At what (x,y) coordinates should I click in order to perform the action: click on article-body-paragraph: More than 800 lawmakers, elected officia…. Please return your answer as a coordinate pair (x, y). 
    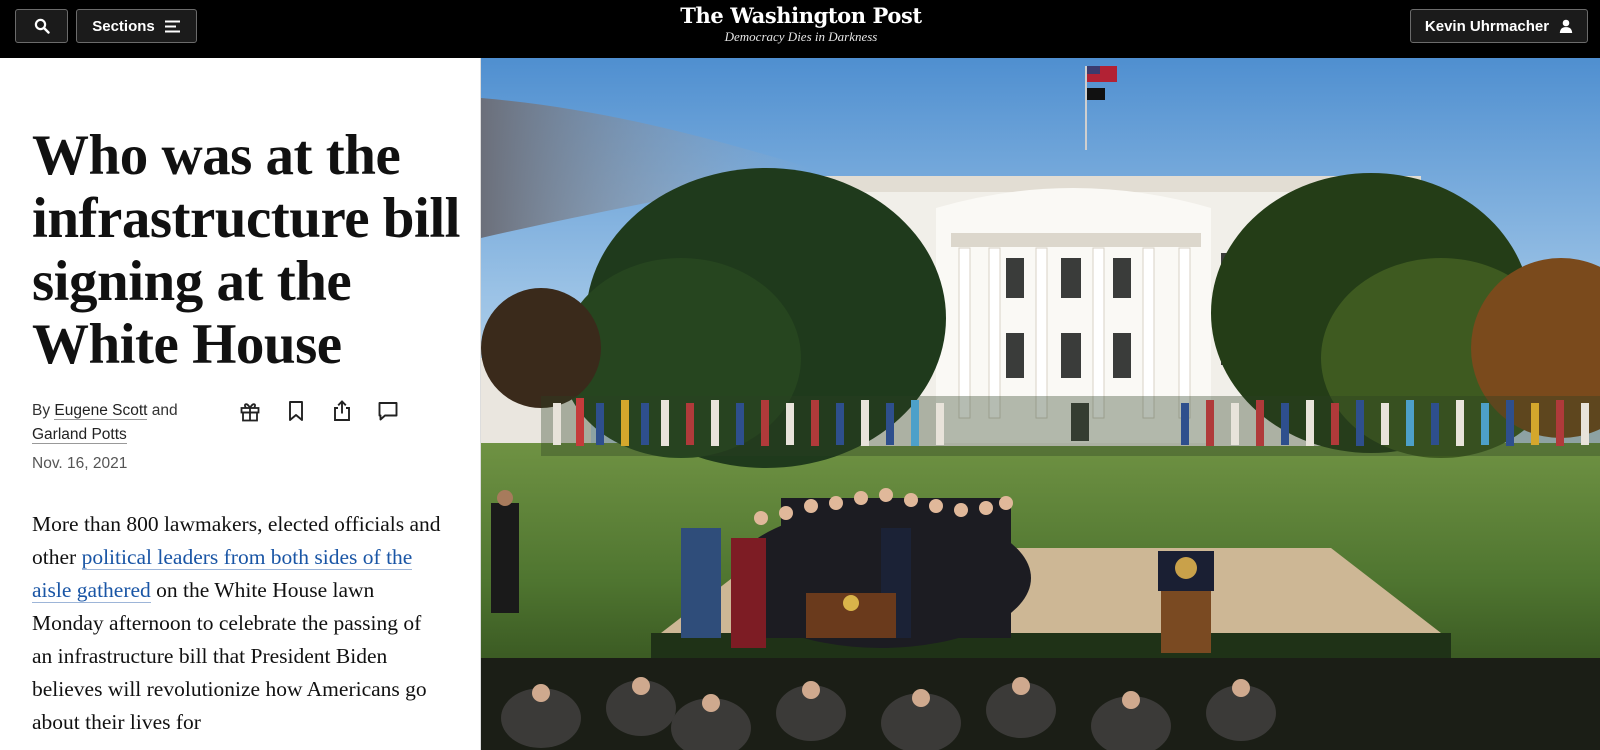
    Looking at the image, I should click on (237, 623).